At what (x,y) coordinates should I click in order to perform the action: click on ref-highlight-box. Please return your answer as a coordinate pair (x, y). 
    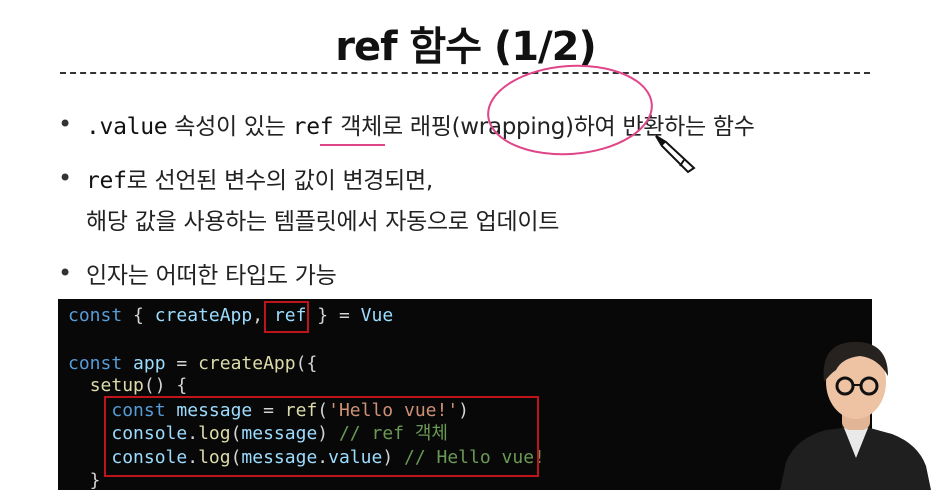
    Looking at the image, I should click on (286, 317).